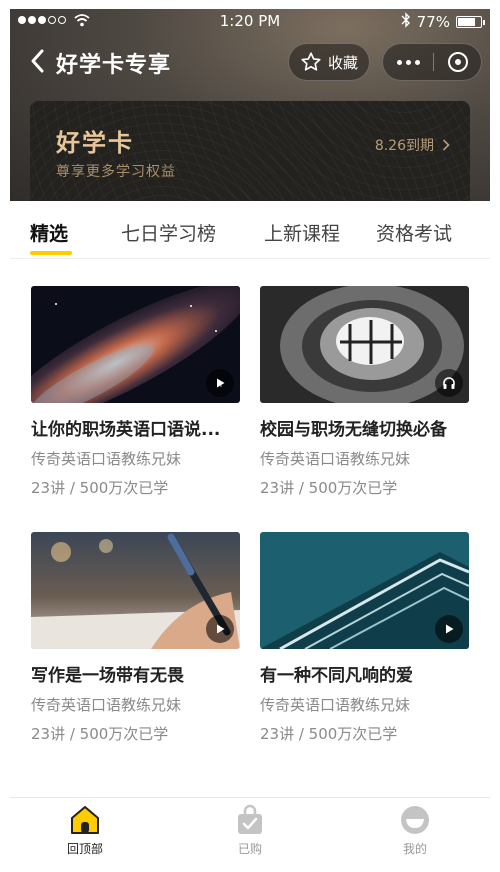  I want to click on tabbar-label: 我的, so click(414, 849).